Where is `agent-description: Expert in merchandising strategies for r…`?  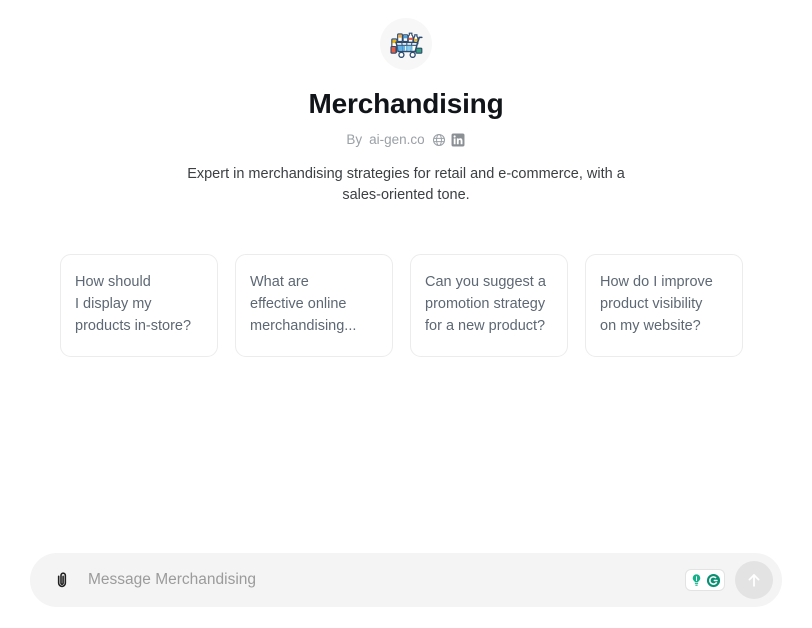 agent-description: Expert in merchandising strategies for r… is located at coordinates (406, 184).